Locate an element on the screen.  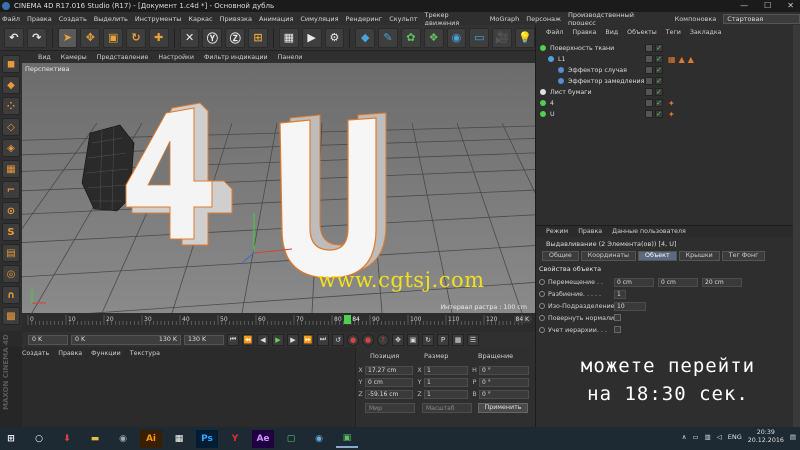
play-icon: ▶ is located at coordinates (278, 339).